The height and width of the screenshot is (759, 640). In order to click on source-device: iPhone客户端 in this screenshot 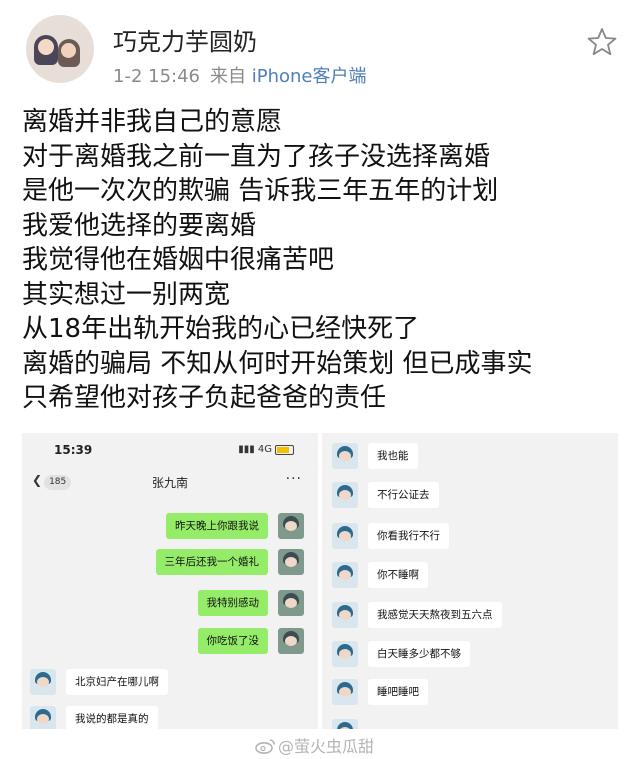, I will do `click(309, 76)`.